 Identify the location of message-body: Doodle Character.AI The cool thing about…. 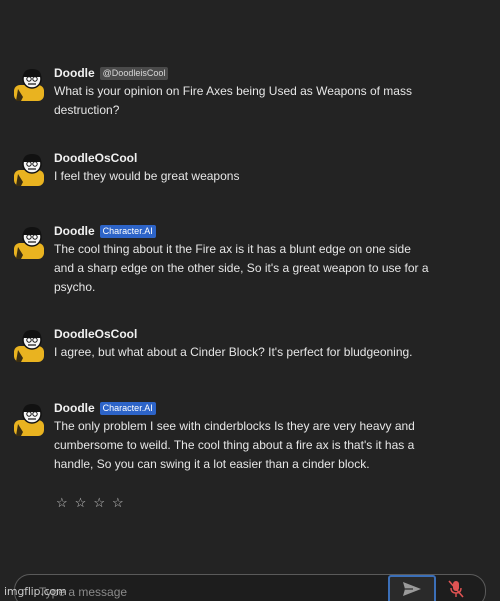
(244, 260).